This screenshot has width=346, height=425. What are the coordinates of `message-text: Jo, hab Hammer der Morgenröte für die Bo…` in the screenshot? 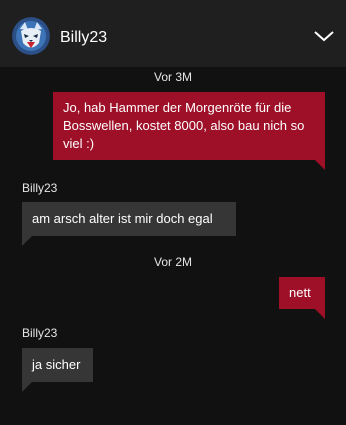 It's located at (184, 125).